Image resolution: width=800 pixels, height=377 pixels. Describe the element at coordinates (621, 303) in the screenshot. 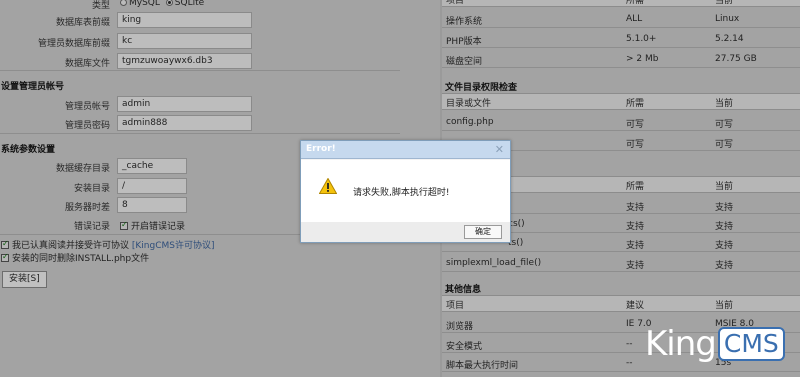

I see `other-table-header: 项目 建议 当前` at that location.